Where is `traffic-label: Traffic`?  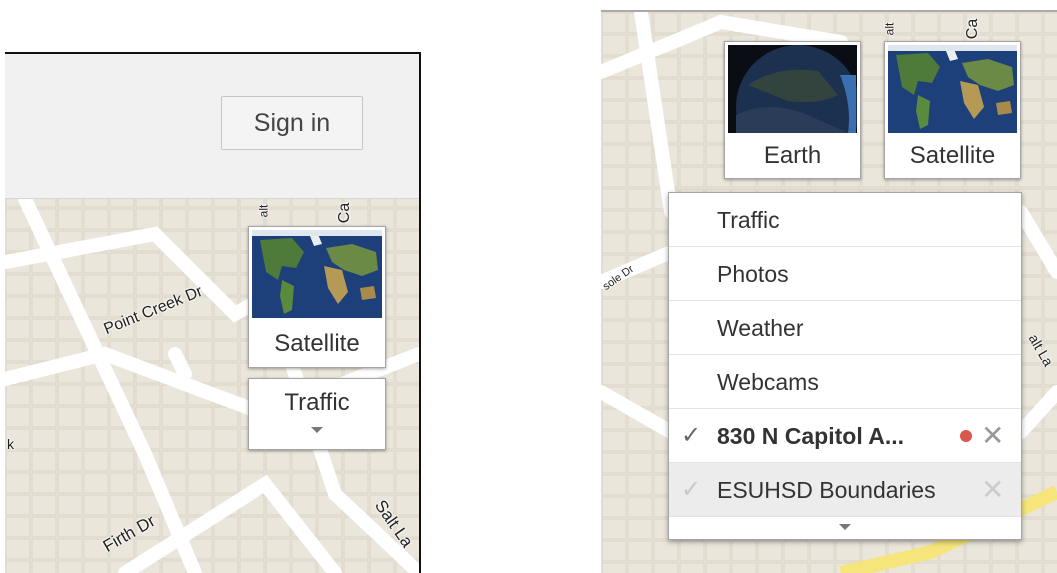 traffic-label: Traffic is located at coordinates (317, 402).